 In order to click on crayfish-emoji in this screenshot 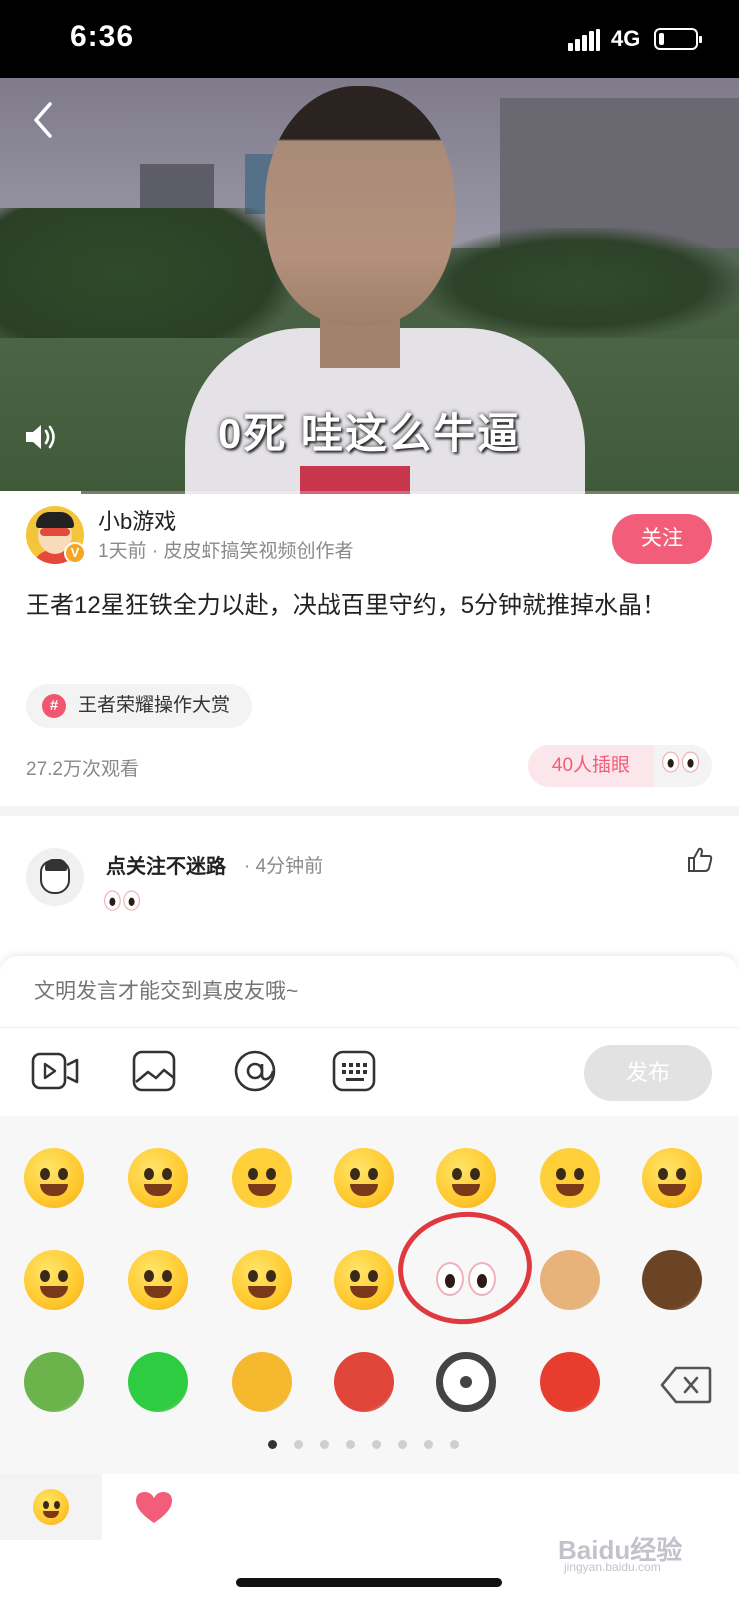, I will do `click(364, 1382)`.